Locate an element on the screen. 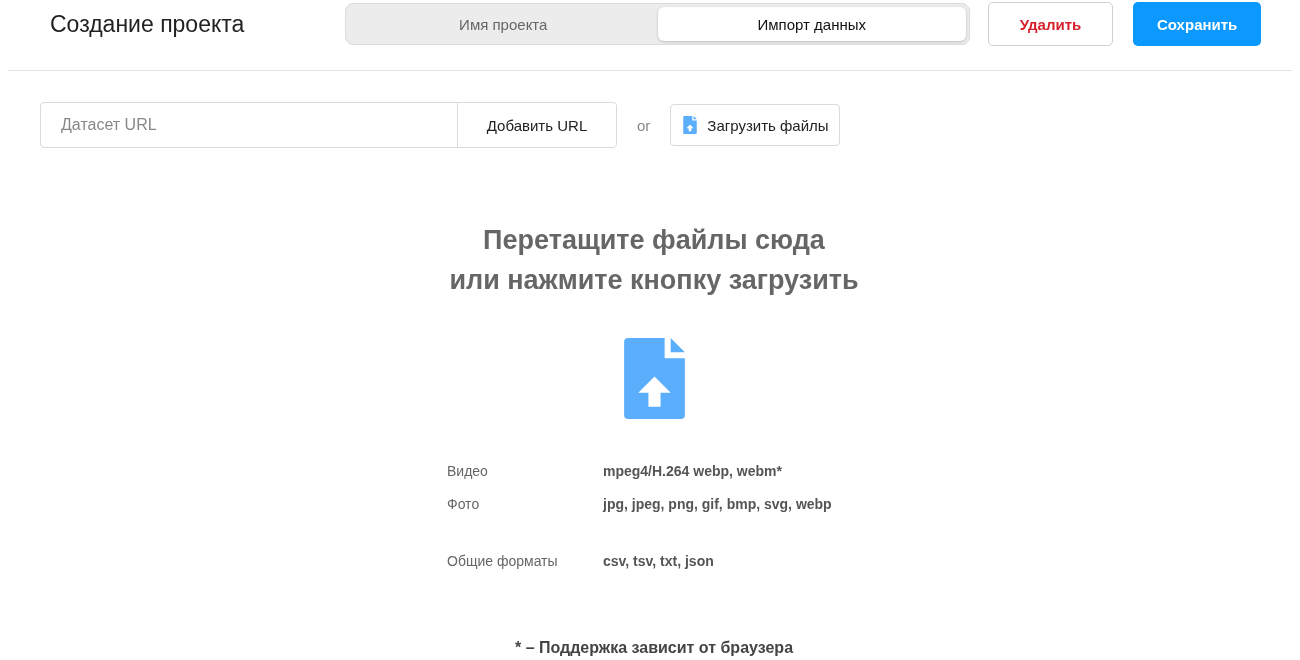  format-label: Фото is located at coordinates (464, 504).